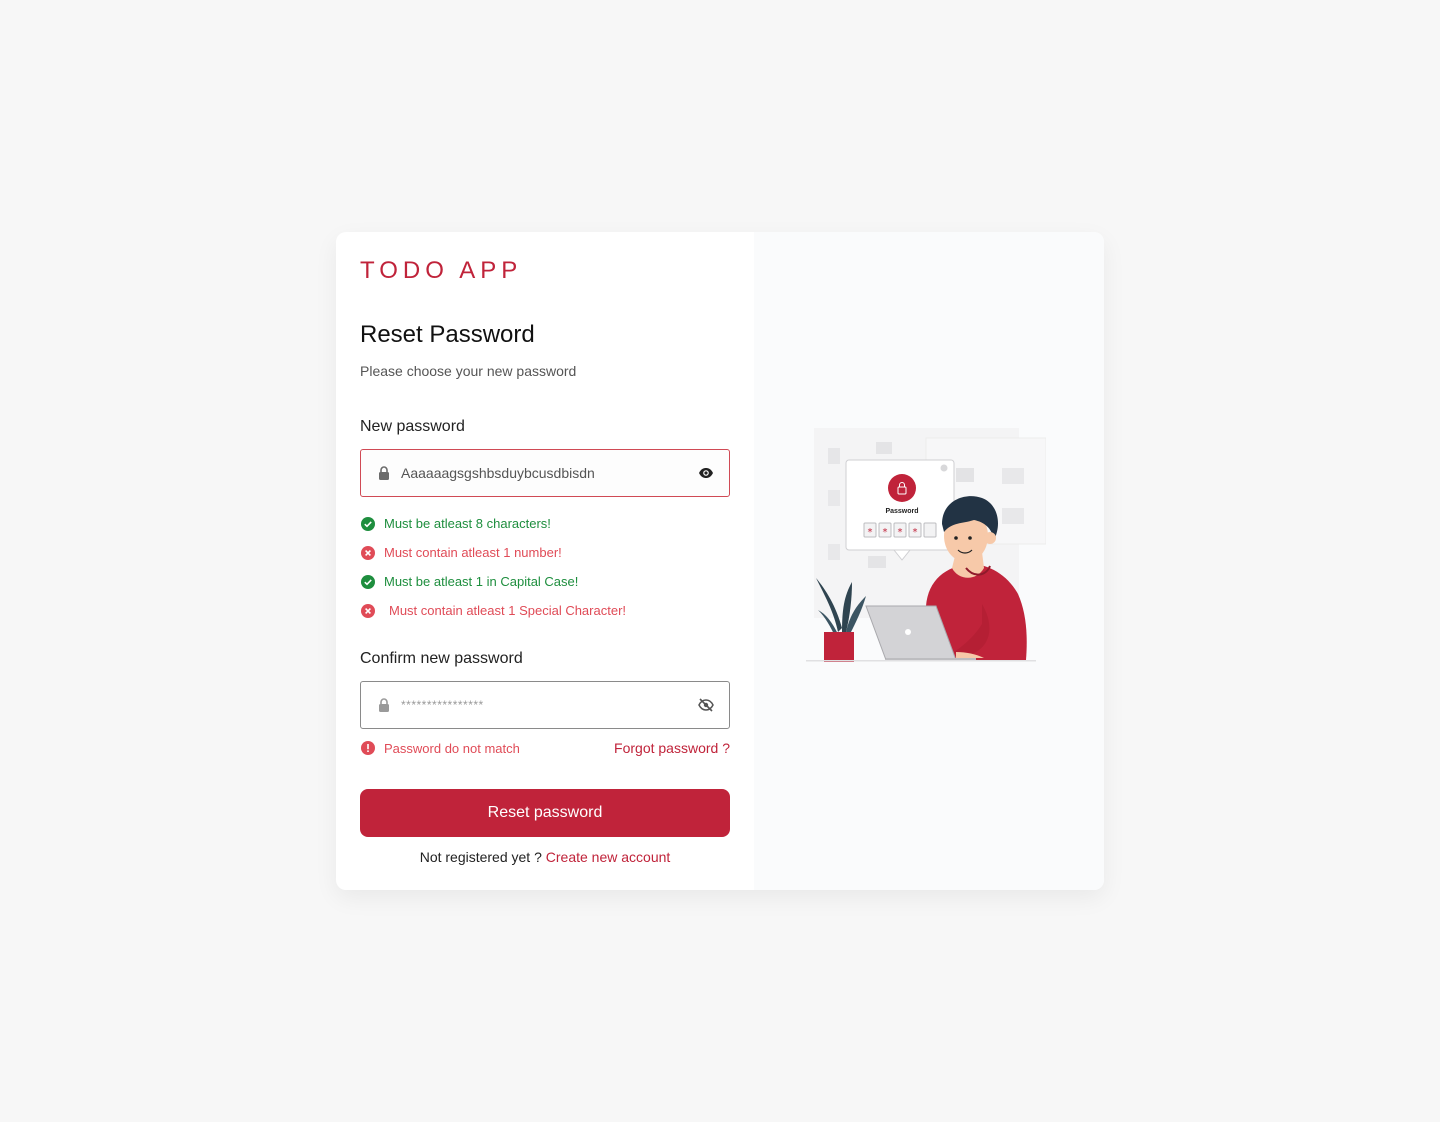 The width and height of the screenshot is (1440, 1122). I want to click on illustration-panel: Password * * * *, so click(929, 561).